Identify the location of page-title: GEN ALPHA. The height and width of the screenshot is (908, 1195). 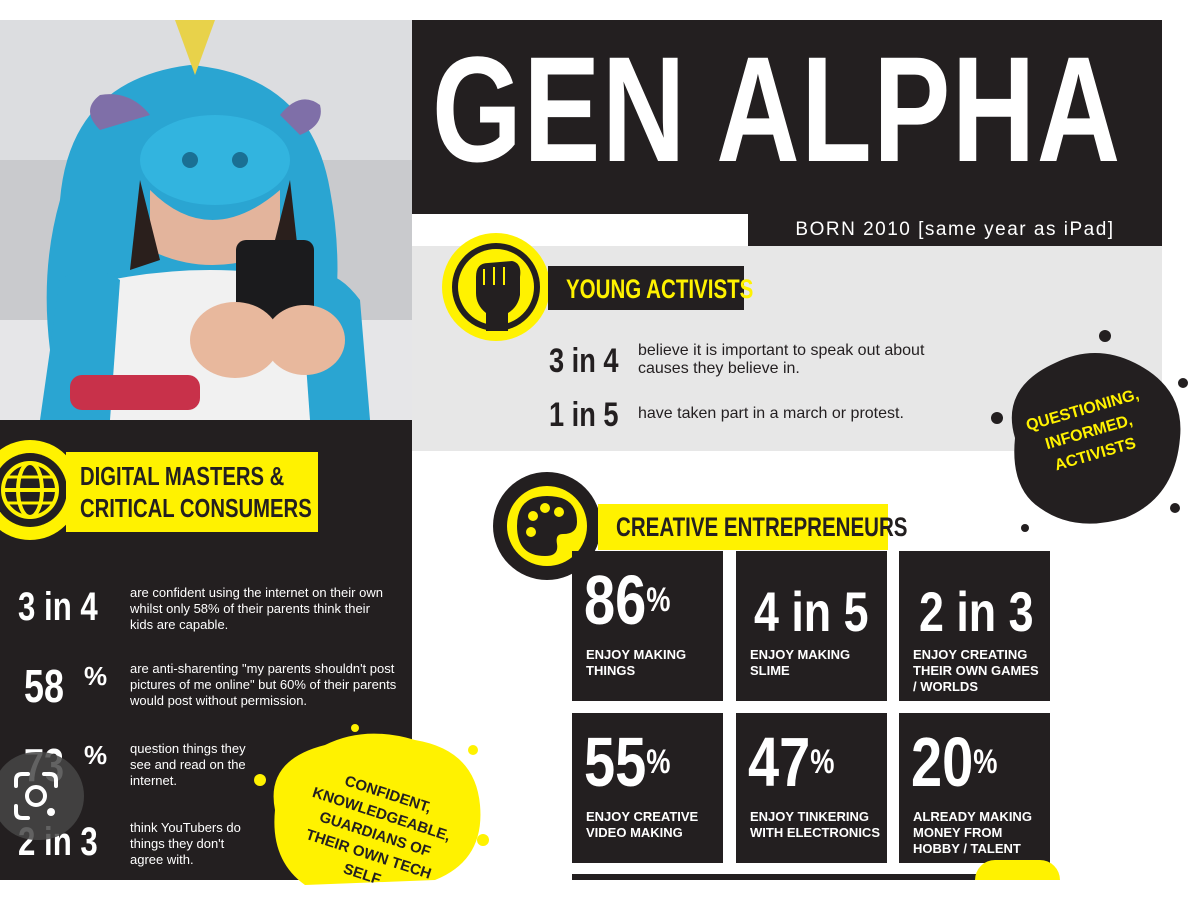
(777, 109).